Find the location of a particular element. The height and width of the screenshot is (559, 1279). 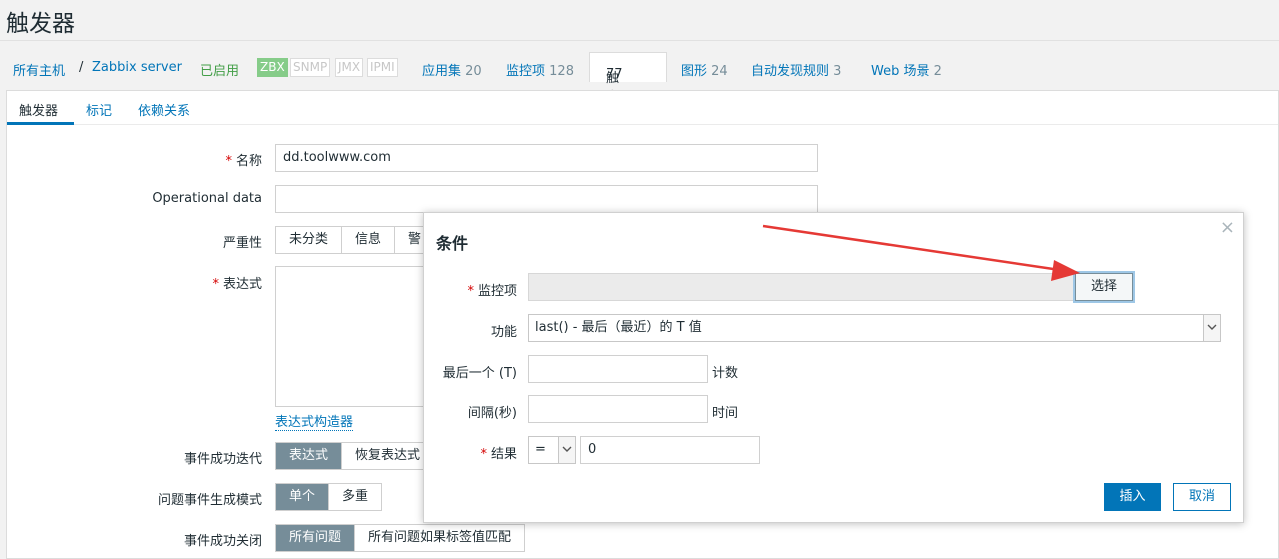

ok-event-generation-selector: 表达式 恢复表达式 is located at coordinates (355, 456).